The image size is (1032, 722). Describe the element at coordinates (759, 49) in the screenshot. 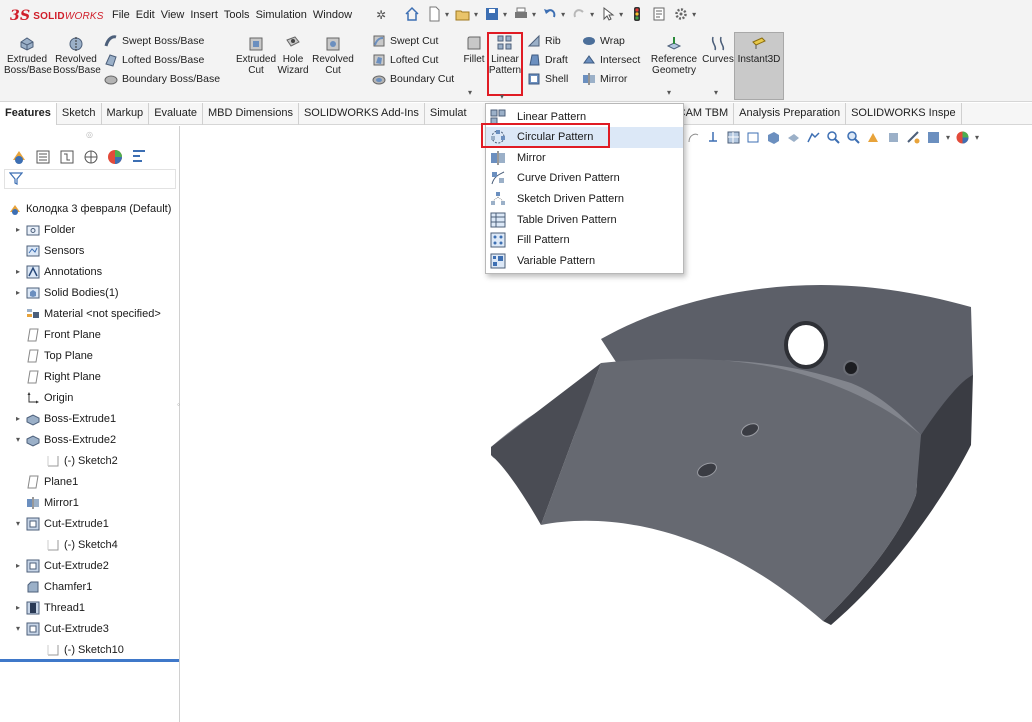

I see `instant3d-button: Instant3D` at that location.